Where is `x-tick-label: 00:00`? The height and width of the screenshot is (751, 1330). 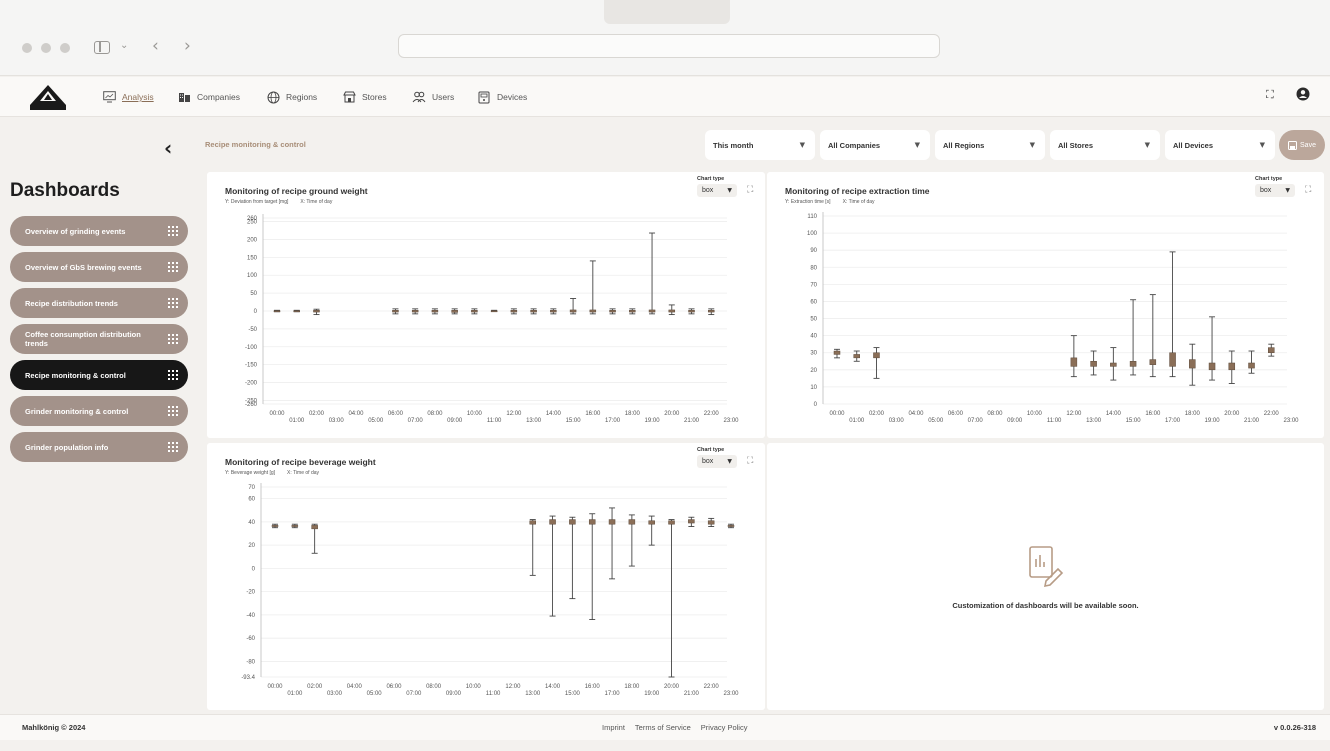 x-tick-label: 00:00 is located at coordinates (277, 414).